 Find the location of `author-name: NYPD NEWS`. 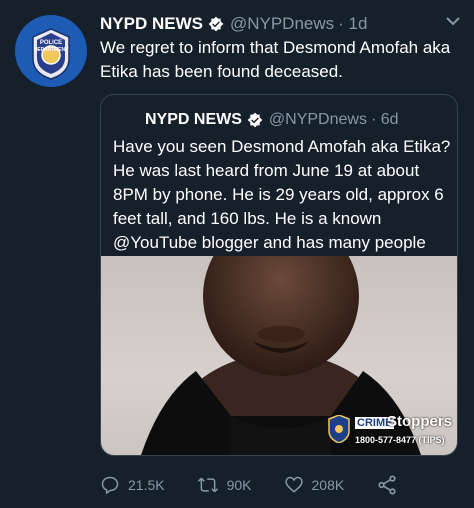

author-name: NYPD NEWS is located at coordinates (151, 24).